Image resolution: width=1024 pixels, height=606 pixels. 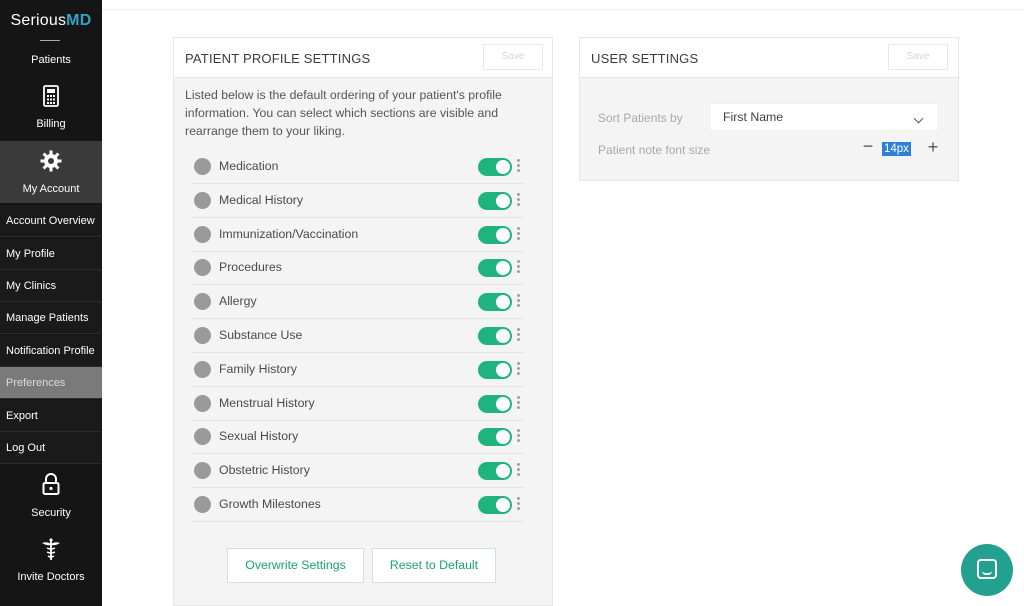 What do you see at coordinates (51, 60) in the screenshot?
I see `nav-patients-label: Patients` at bounding box center [51, 60].